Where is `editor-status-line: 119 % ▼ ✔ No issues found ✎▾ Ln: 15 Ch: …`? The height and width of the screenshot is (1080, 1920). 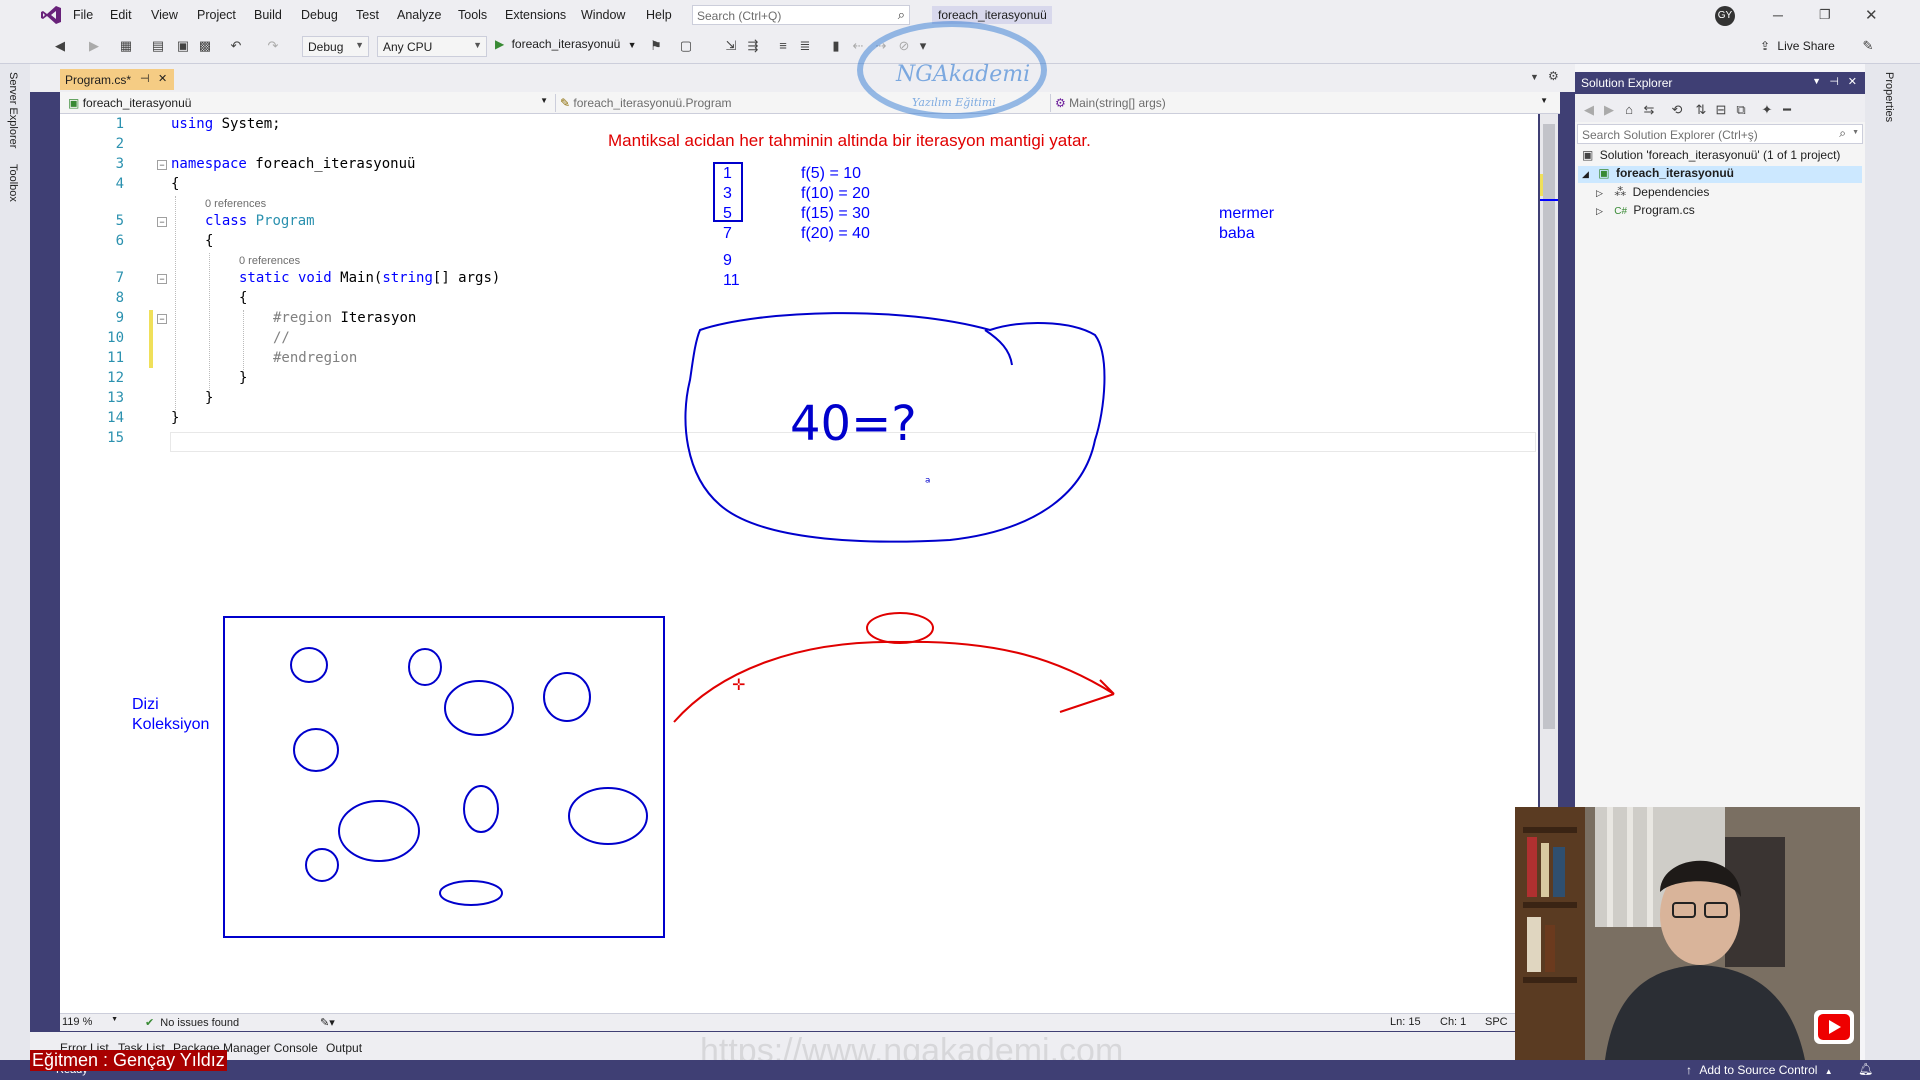
editor-status-line: 119 % ▼ ✔ No issues found ✎▾ Ln: 15 Ch: … is located at coordinates (809, 1022).